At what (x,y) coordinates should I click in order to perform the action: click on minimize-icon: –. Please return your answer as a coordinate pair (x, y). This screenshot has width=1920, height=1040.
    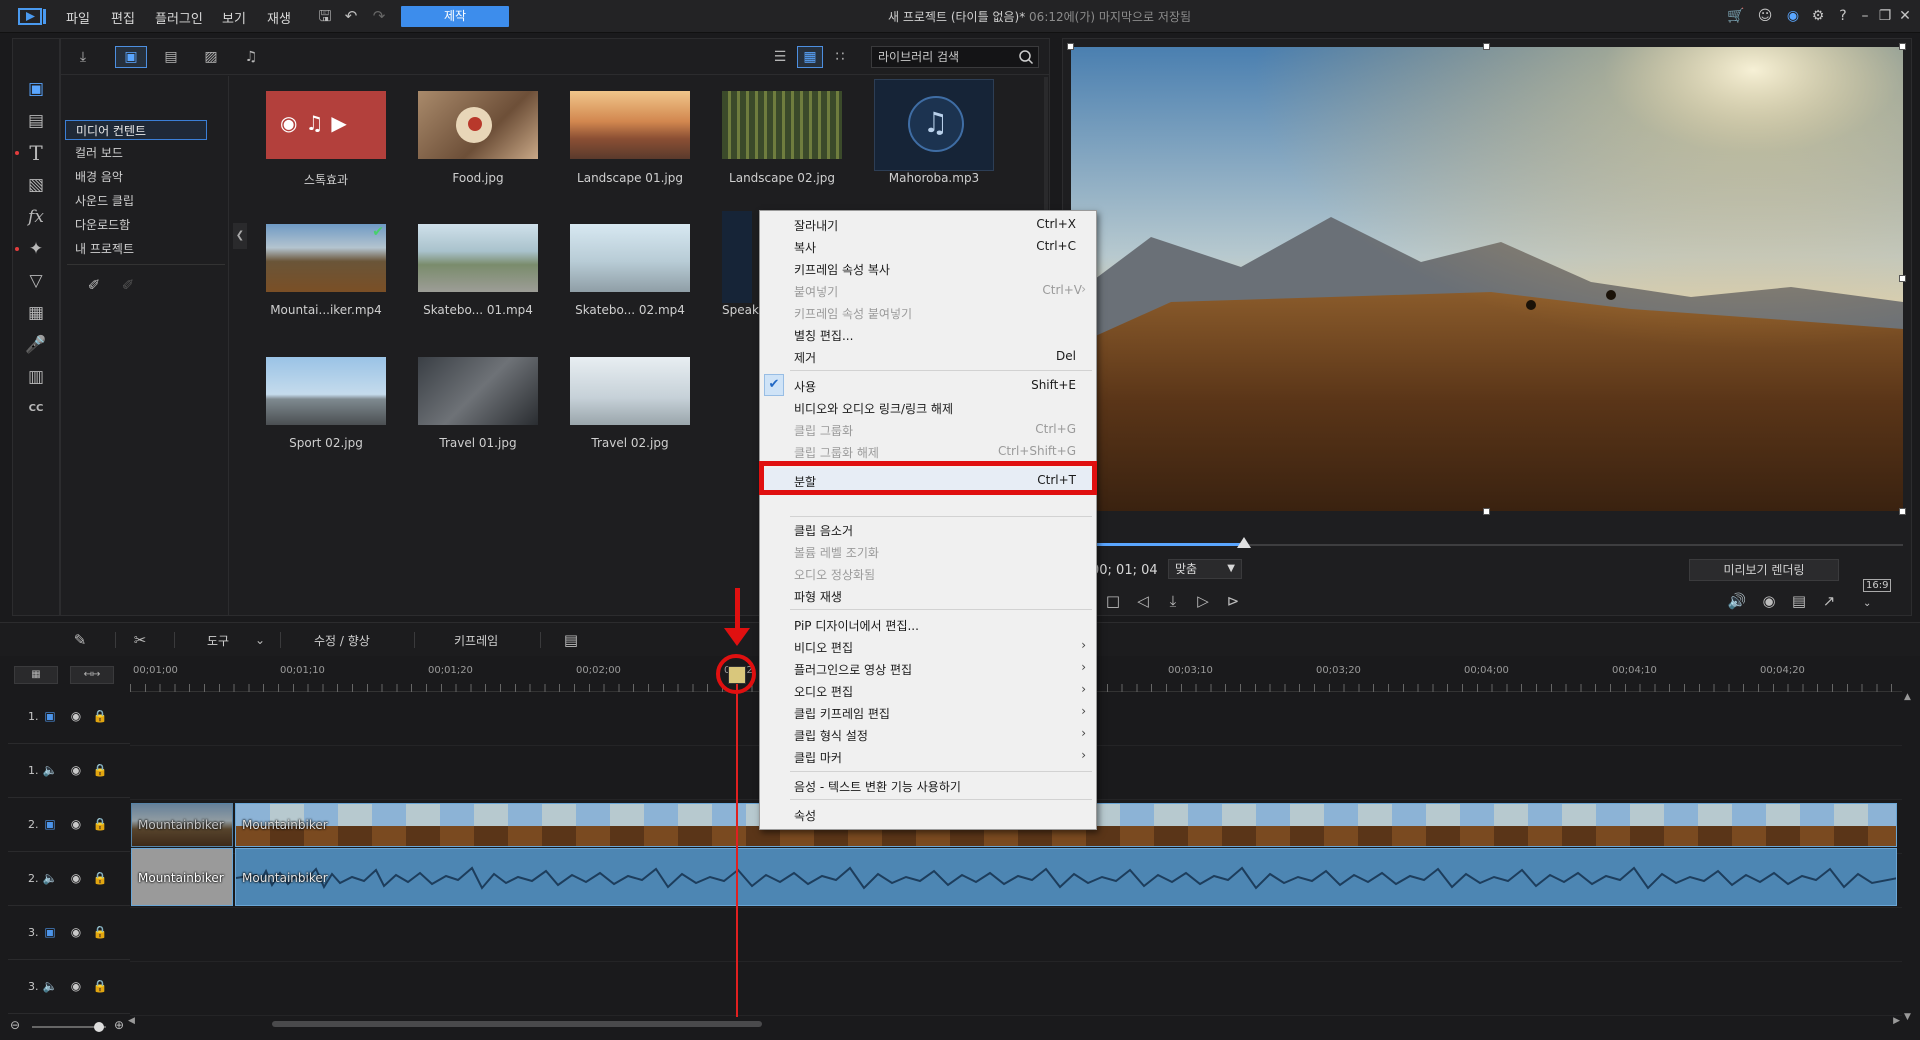
    Looking at the image, I should click on (1865, 16).